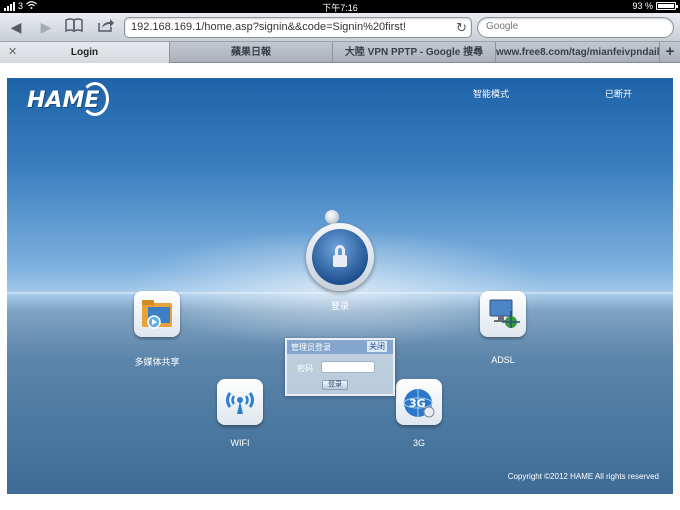 The height and width of the screenshot is (510, 680). I want to click on tab-apple-daily: 蘋果日報, so click(251, 52).